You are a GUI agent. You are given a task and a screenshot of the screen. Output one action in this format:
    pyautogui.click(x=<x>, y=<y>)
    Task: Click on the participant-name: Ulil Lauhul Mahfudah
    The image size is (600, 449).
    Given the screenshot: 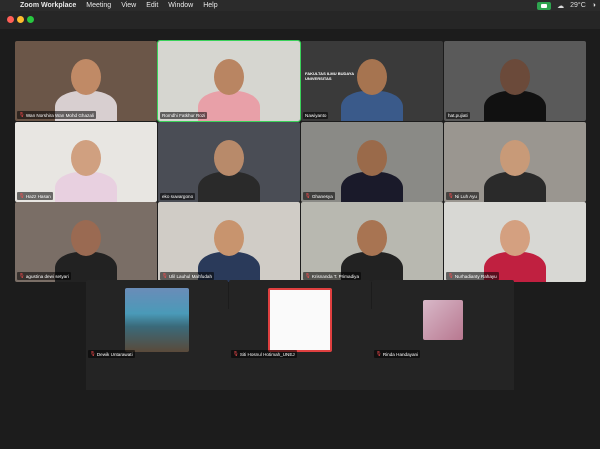 What is the action you would take?
    pyautogui.click(x=190, y=276)
    